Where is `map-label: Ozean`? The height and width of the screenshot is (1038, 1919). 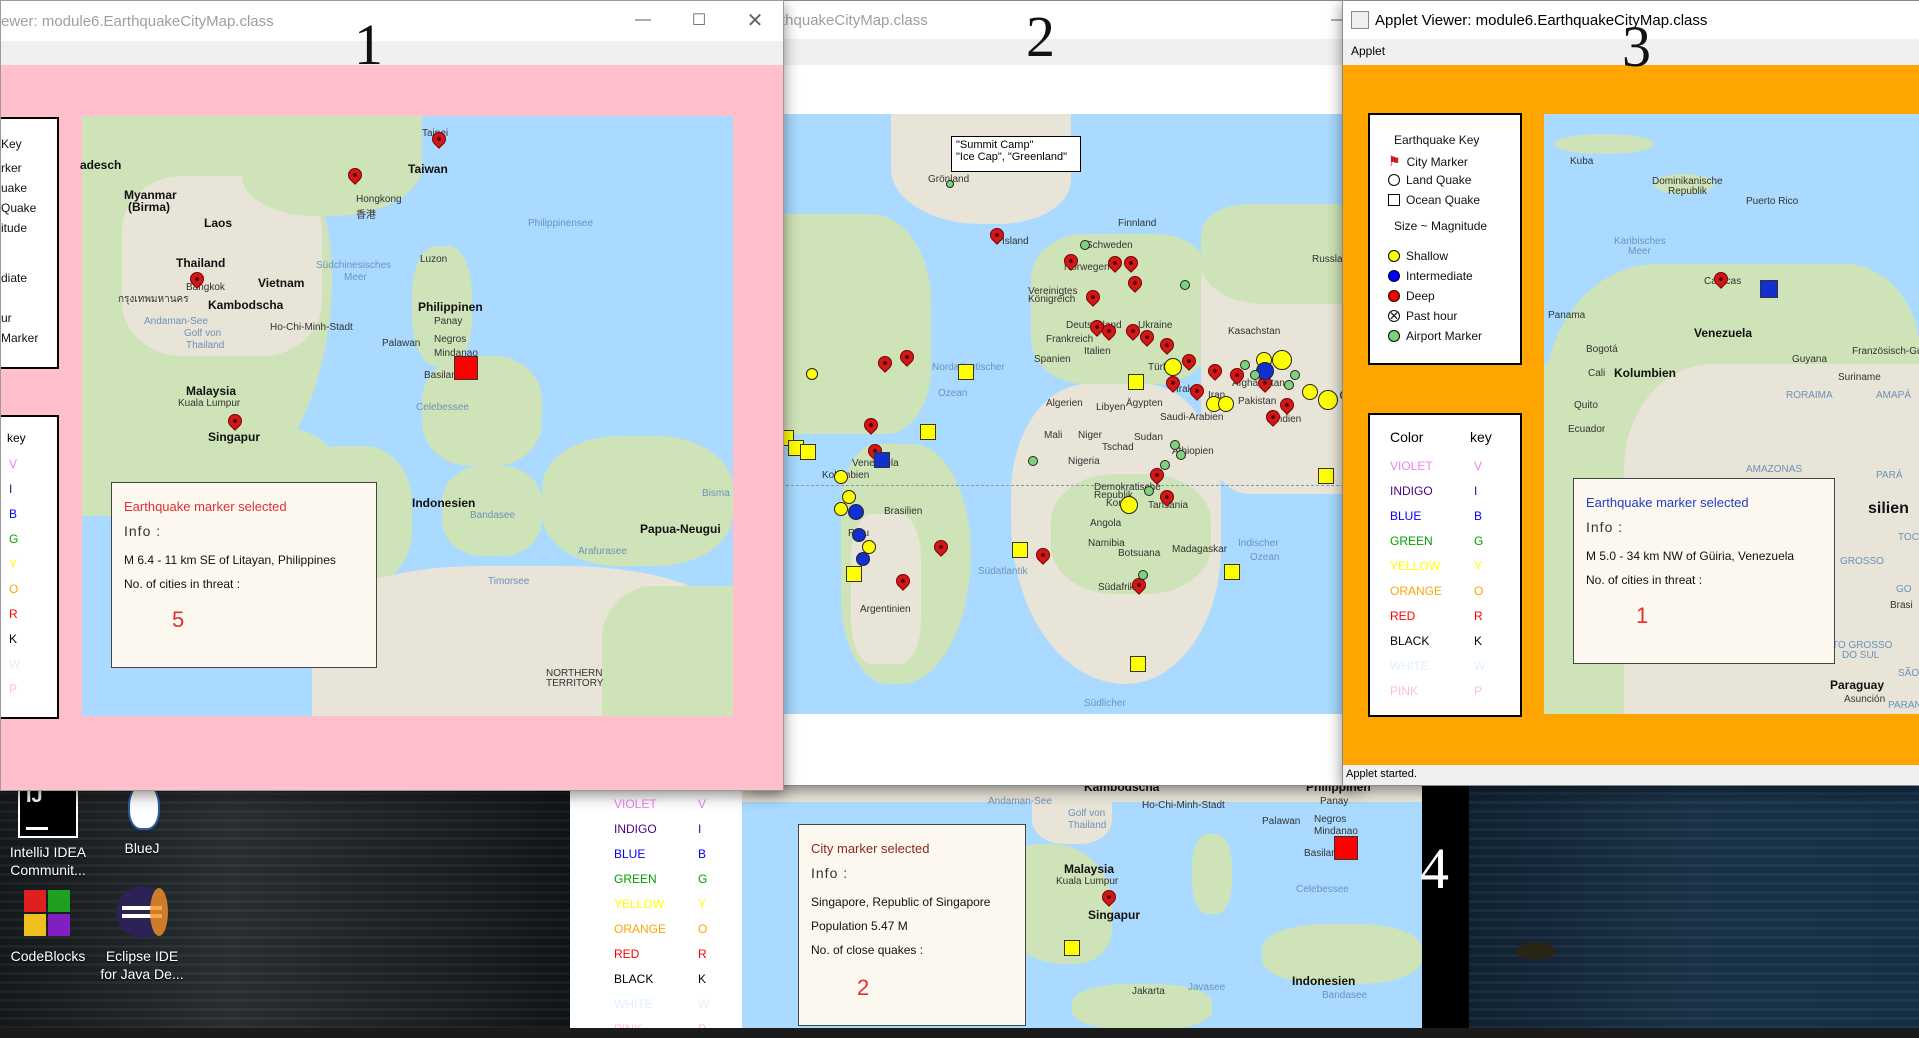 map-label: Ozean is located at coordinates (953, 393).